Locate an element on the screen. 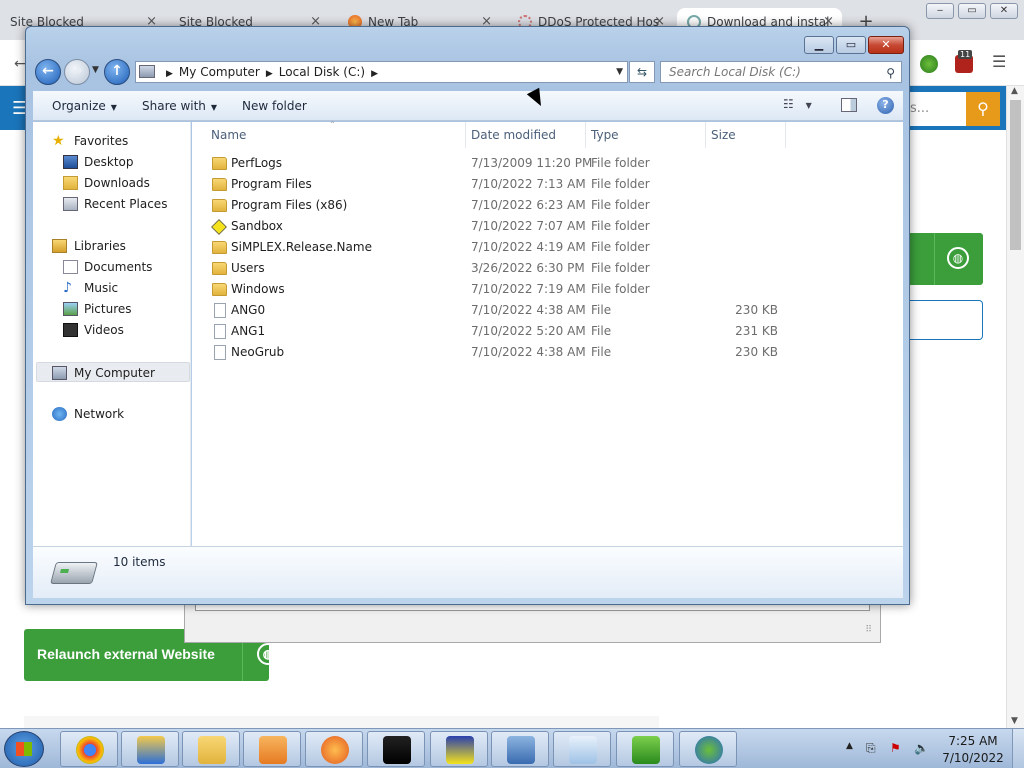 The image size is (1024, 768). column-type: Type is located at coordinates (605, 135).